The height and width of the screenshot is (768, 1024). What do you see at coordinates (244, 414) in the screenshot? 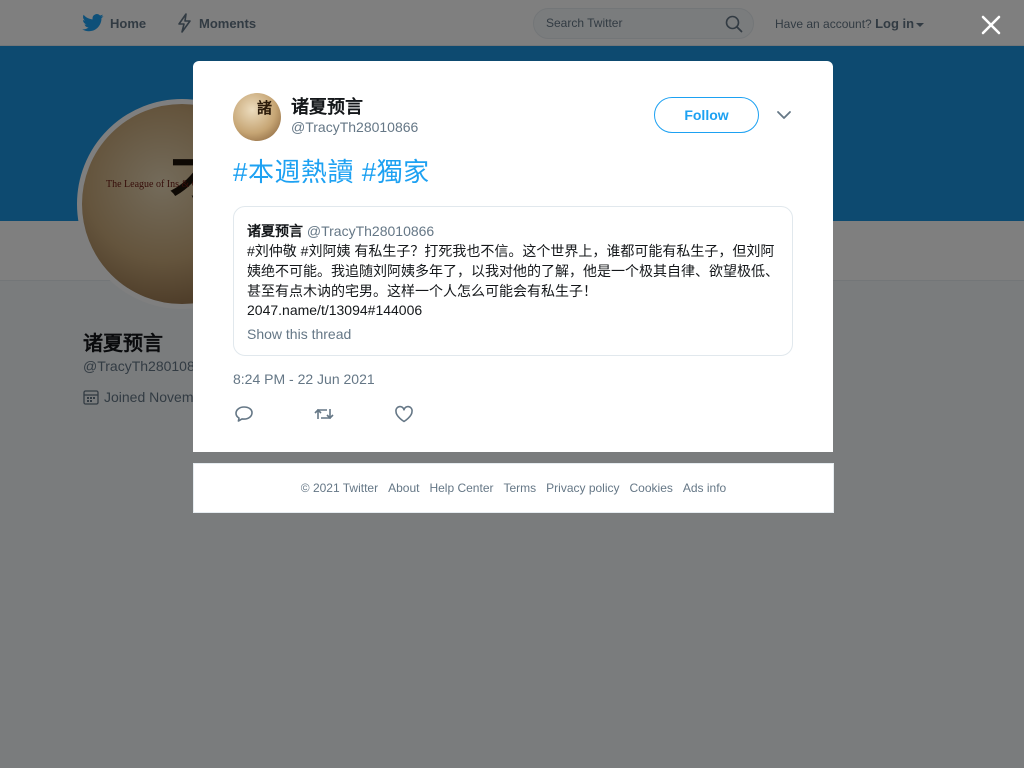
I see `reply-icon` at bounding box center [244, 414].